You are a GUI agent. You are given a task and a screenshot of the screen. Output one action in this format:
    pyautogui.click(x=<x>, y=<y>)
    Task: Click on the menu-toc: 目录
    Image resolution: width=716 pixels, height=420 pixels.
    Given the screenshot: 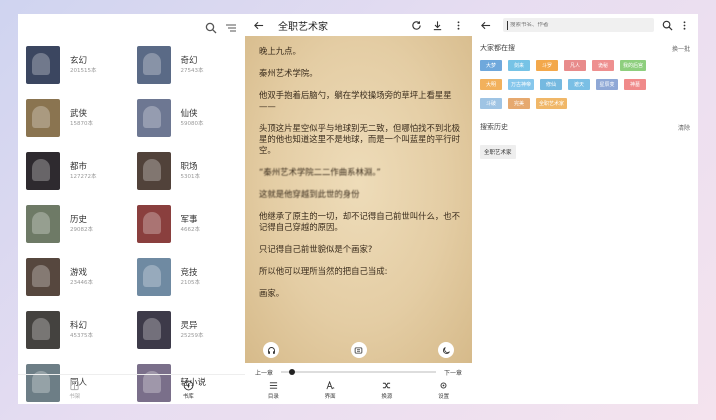 What is the action you would take?
    pyautogui.click(x=273, y=390)
    